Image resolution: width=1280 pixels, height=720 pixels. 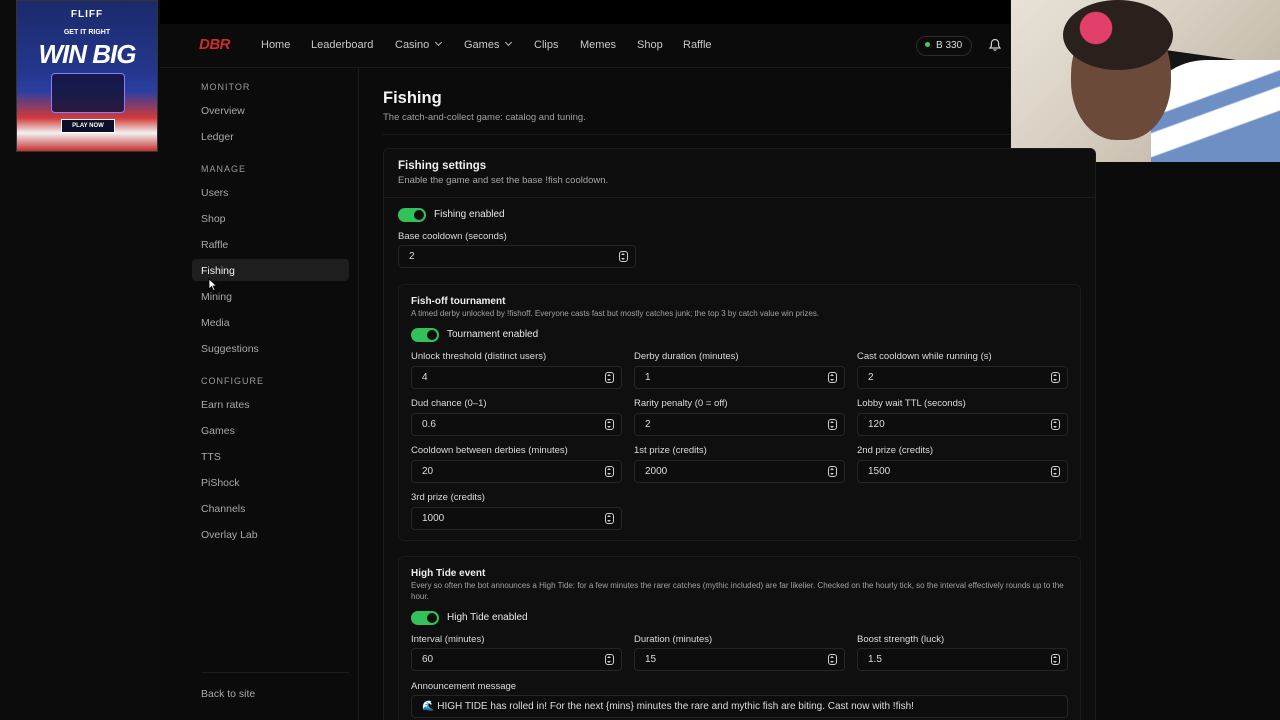 What do you see at coordinates (425, 377) in the screenshot?
I see `unlock-threshold-value: 4` at bounding box center [425, 377].